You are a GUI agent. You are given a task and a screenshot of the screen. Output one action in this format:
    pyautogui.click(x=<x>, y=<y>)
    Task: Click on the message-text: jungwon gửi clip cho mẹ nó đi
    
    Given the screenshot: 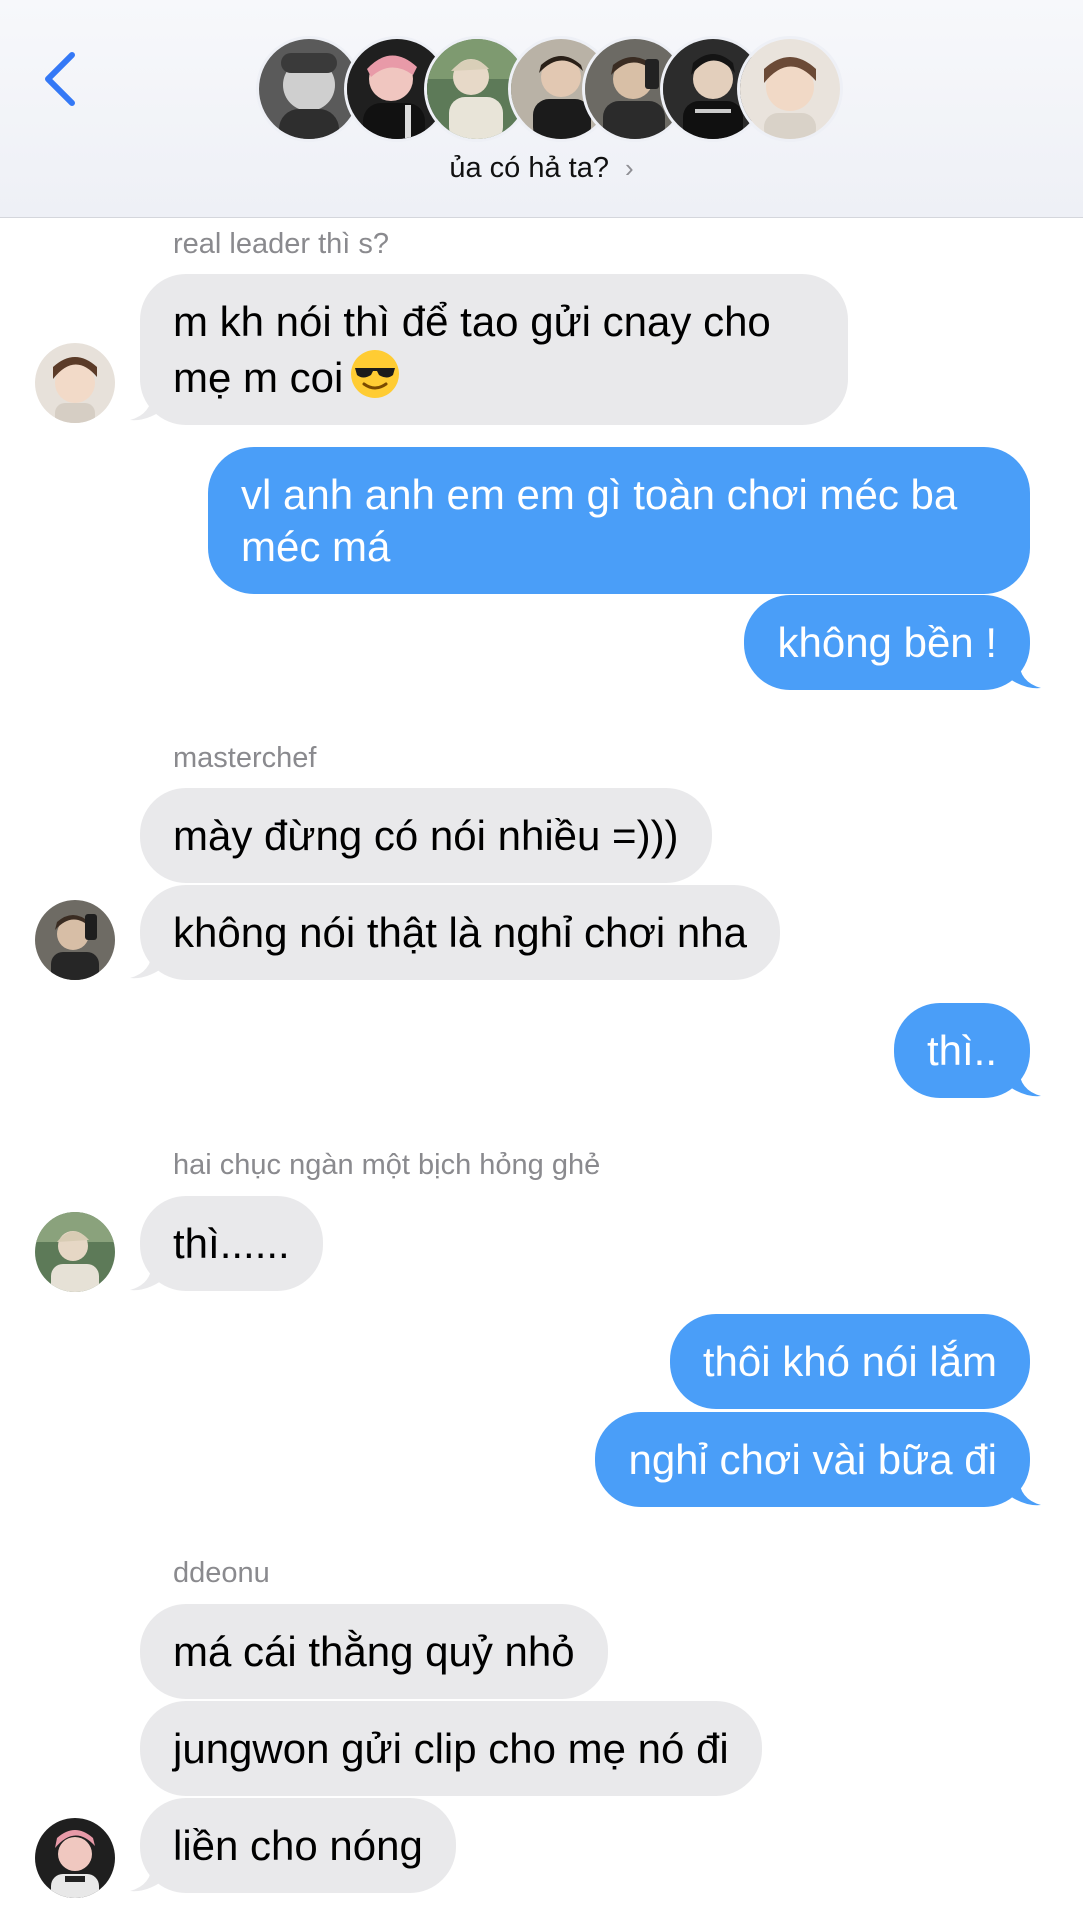 What is the action you would take?
    pyautogui.click(x=451, y=1748)
    